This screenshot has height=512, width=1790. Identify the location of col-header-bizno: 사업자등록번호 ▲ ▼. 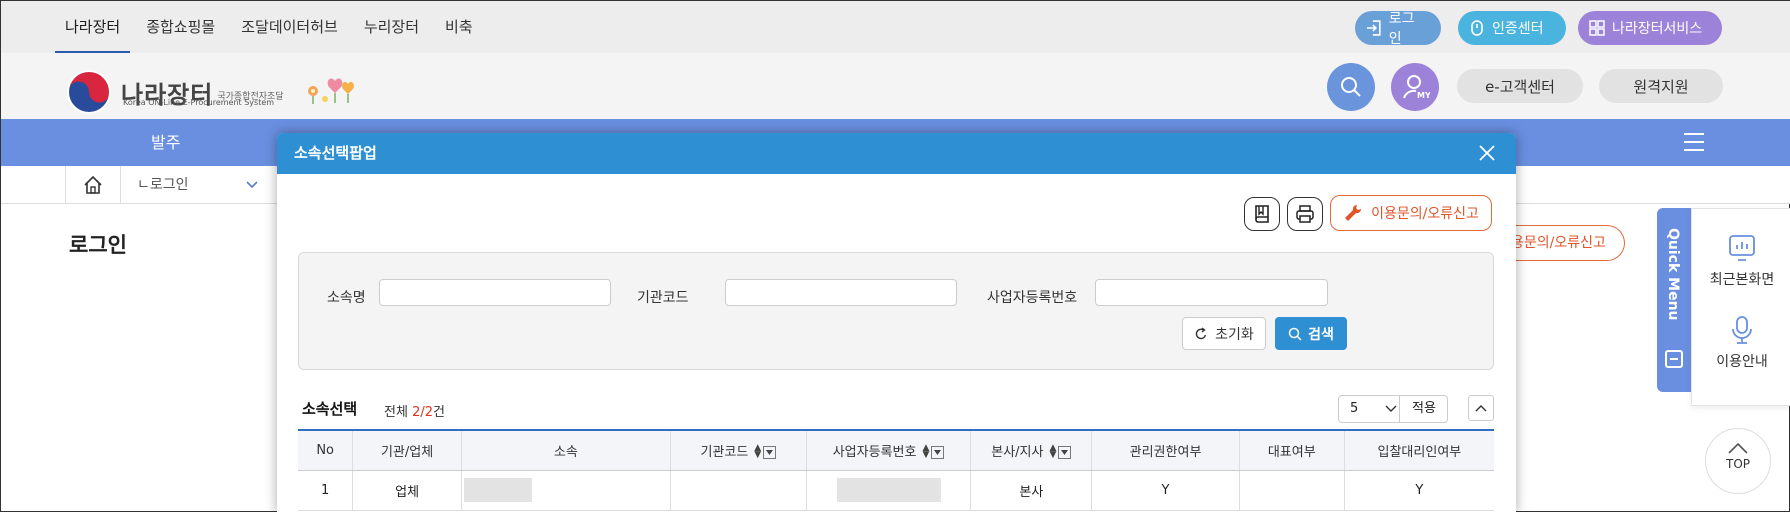
(889, 450).